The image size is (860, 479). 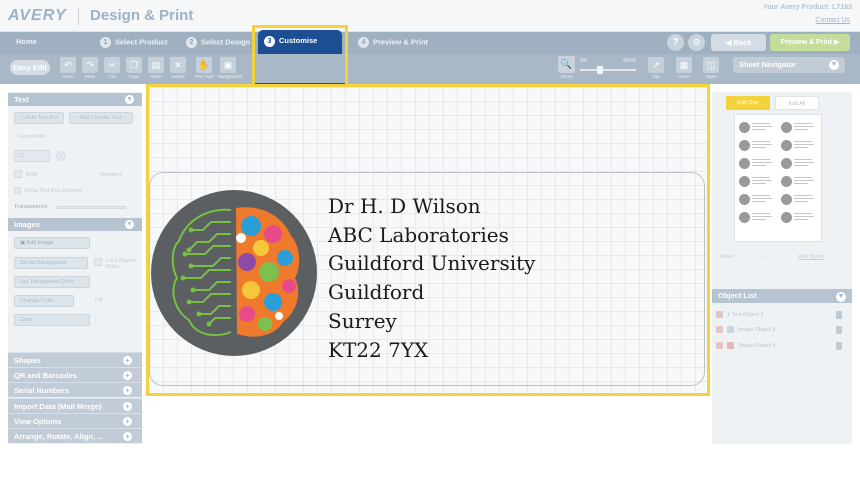 What do you see at coordinates (75, 405) in the screenshot?
I see `accordion-import-data: Import Data (Mail Merge) +` at bounding box center [75, 405].